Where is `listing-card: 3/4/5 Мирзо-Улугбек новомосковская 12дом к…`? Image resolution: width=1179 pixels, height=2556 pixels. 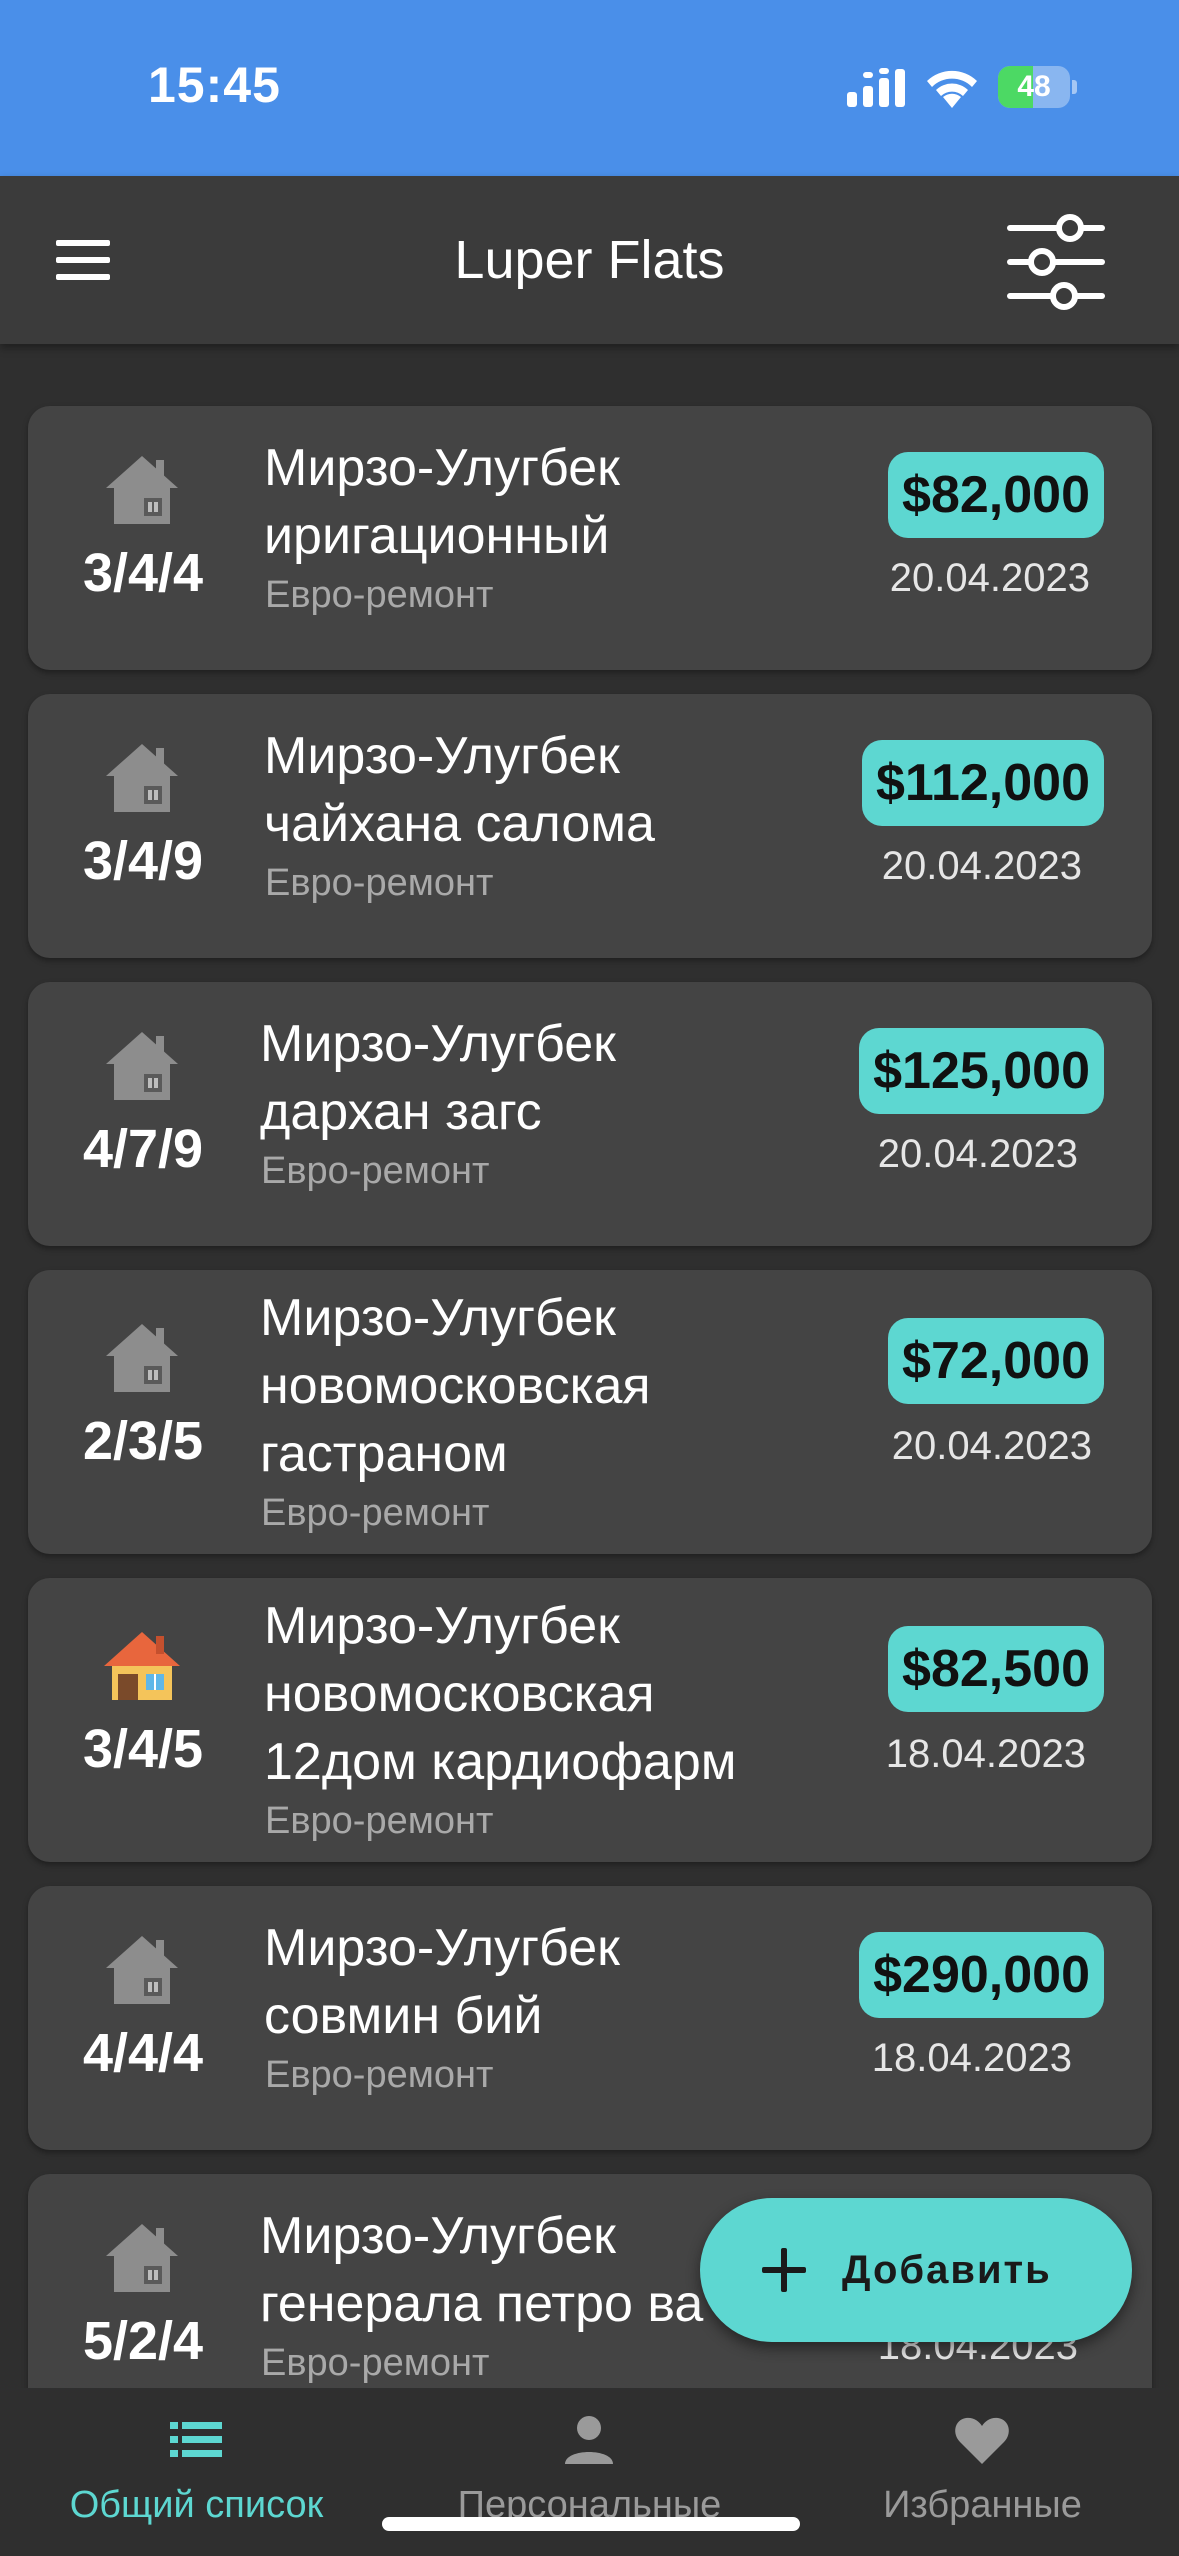
listing-card: 3/4/5 Мирзо-Улугбек новомосковская 12дом к… is located at coordinates (590, 1720).